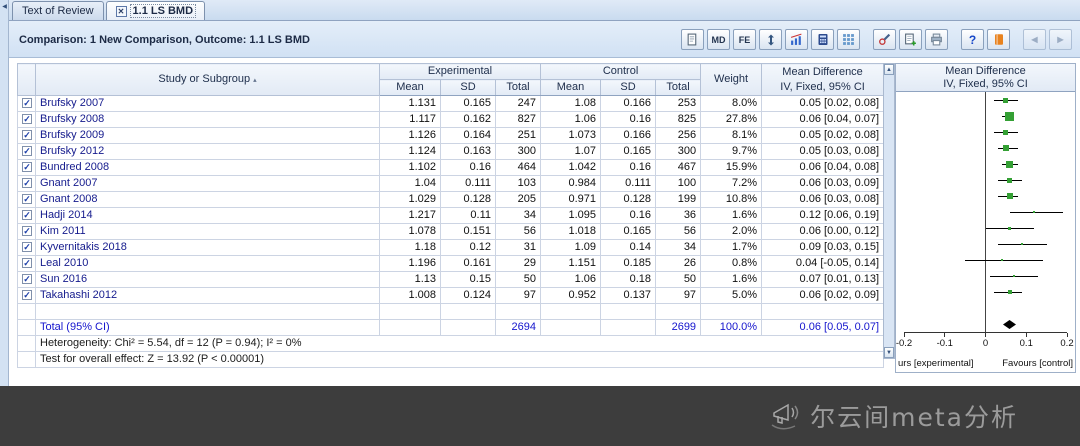  What do you see at coordinates (468, 199) in the screenshot?
I see `experimental-sd: 0.128` at bounding box center [468, 199].